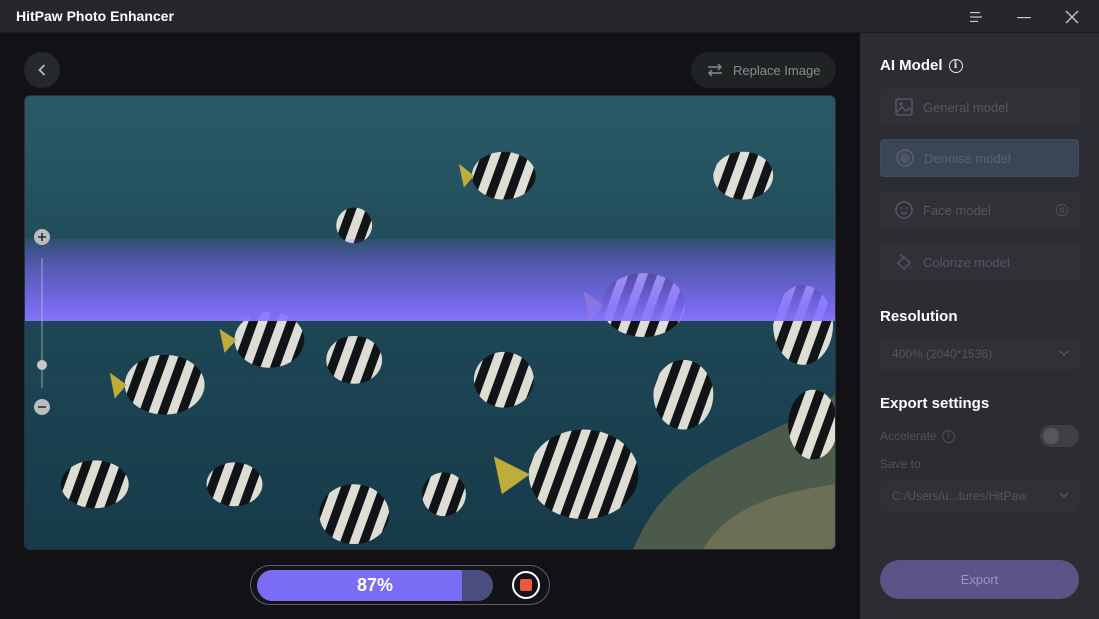  I want to click on toggle-knob, so click(1051, 436).